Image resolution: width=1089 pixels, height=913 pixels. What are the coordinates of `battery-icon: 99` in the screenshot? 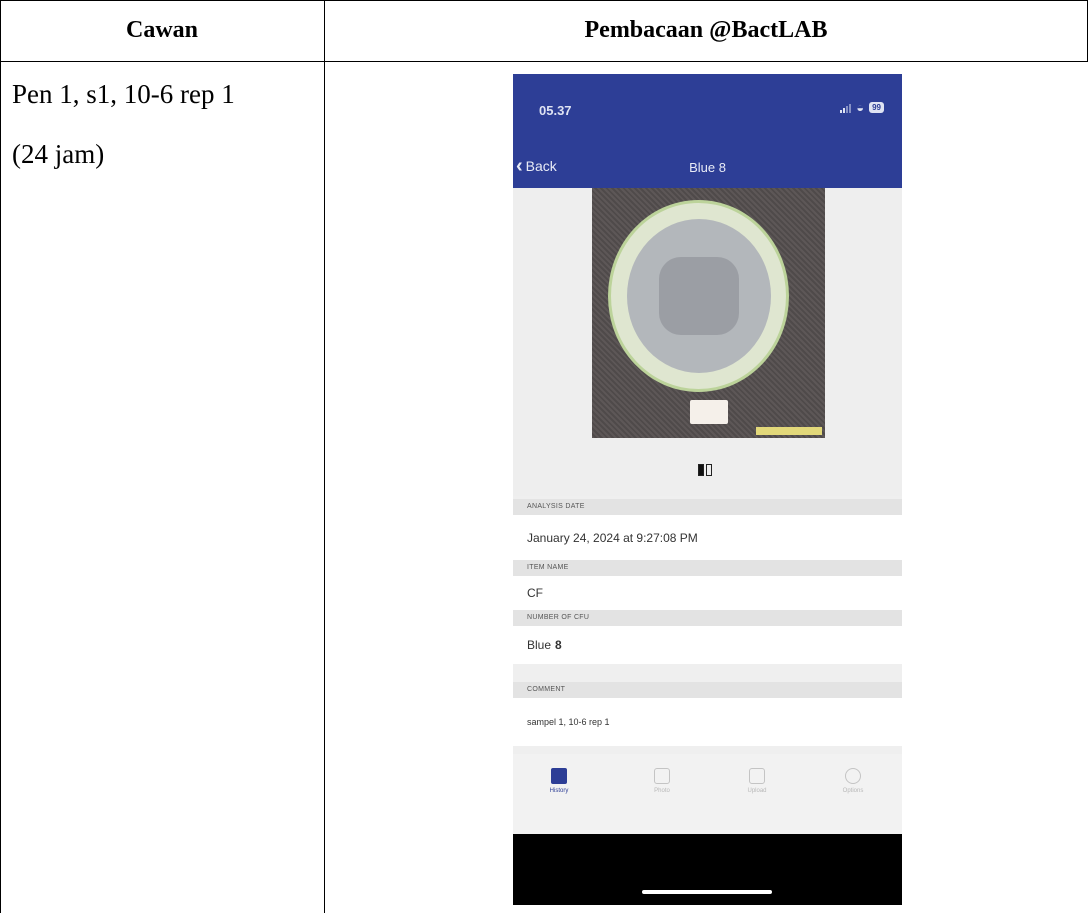 It's located at (876, 107).